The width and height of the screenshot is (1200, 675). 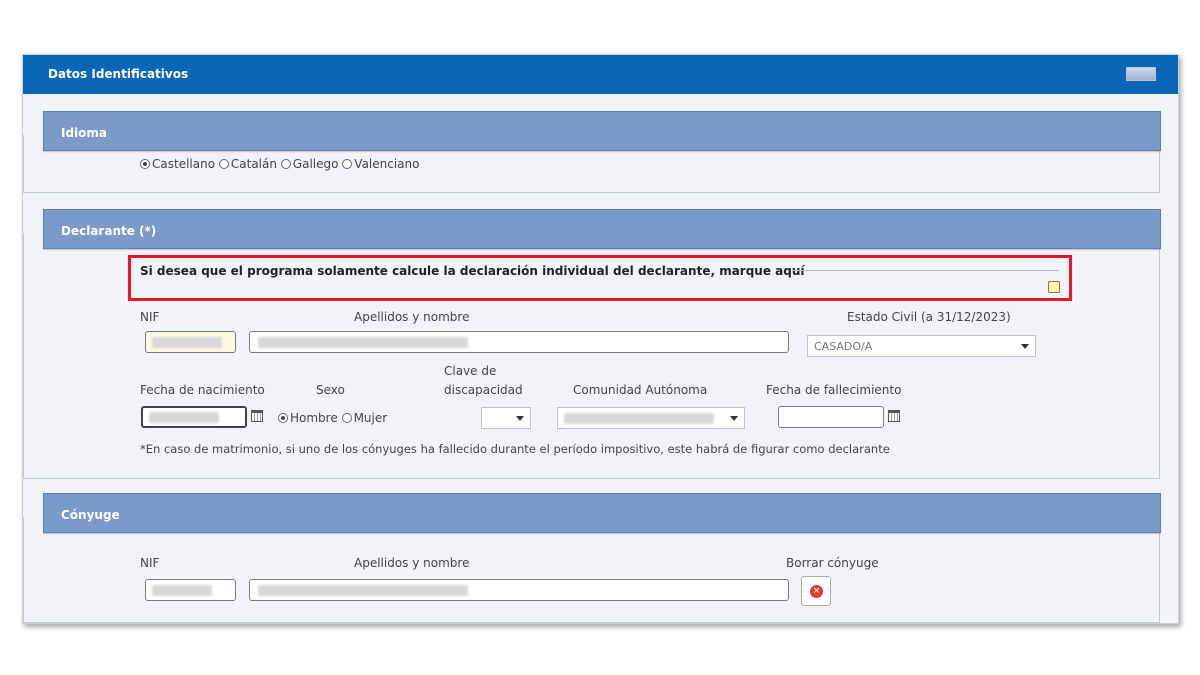 I want to click on clave-label-2: discapacidad, so click(x=483, y=390).